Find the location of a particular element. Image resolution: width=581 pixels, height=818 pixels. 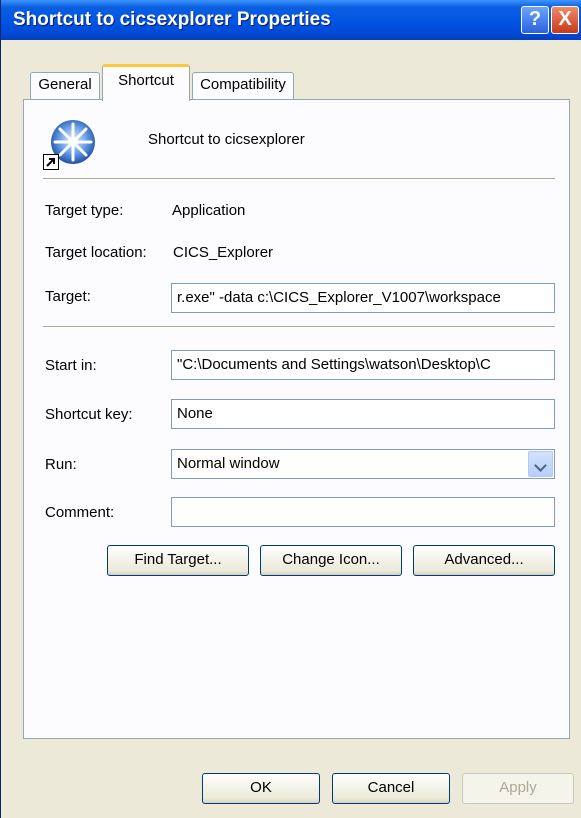

tab-compatibility: Compatibility is located at coordinates (243, 85).